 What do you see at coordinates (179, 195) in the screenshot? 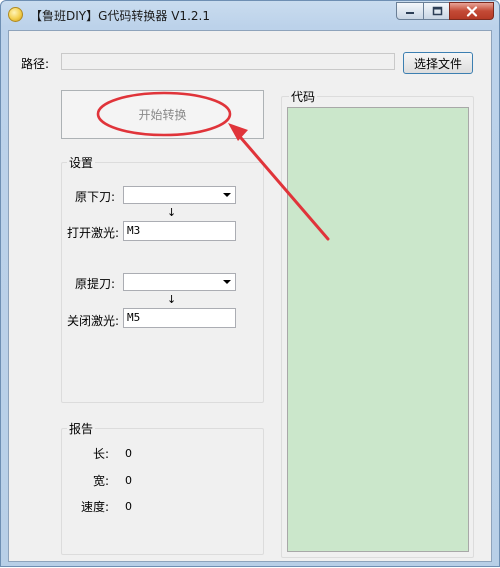
I see `orig-down-select` at bounding box center [179, 195].